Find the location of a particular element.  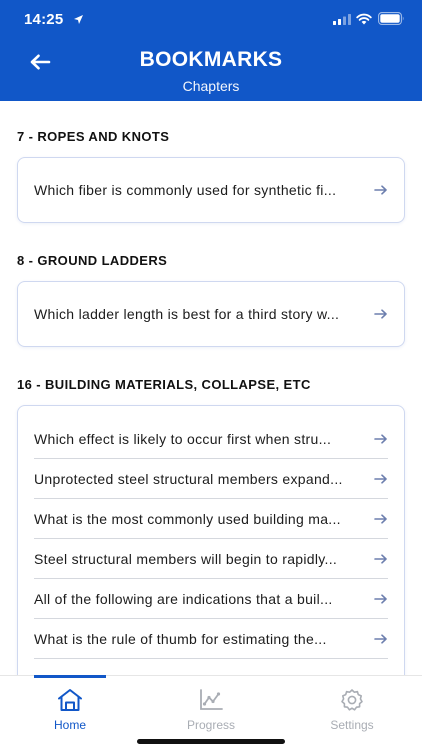

status-time: 14:25 is located at coordinates (44, 19).